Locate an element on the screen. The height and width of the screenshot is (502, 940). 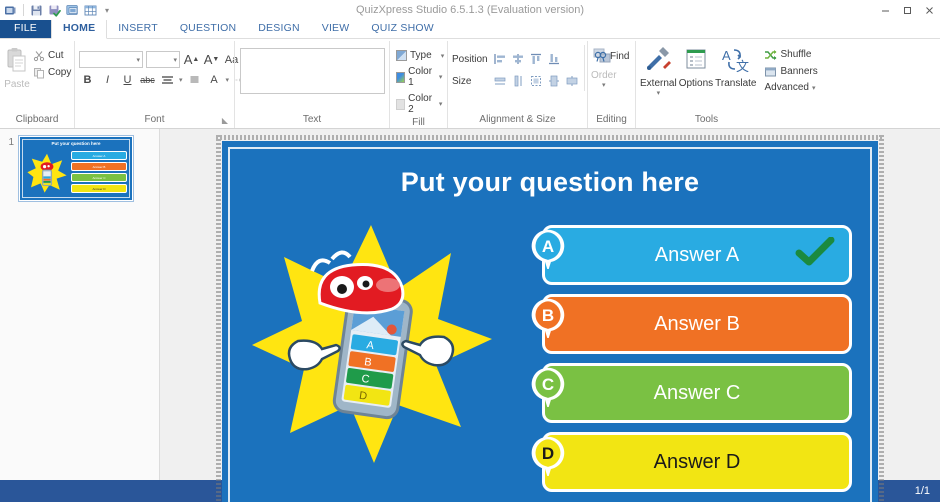
answer-bar-d: Answer D is located at coordinates (697, 462).